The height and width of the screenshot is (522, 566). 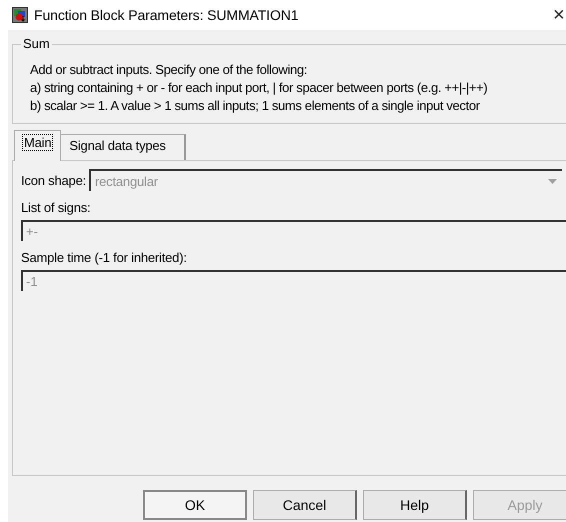 I want to click on group-title: Sum, so click(x=36, y=43).